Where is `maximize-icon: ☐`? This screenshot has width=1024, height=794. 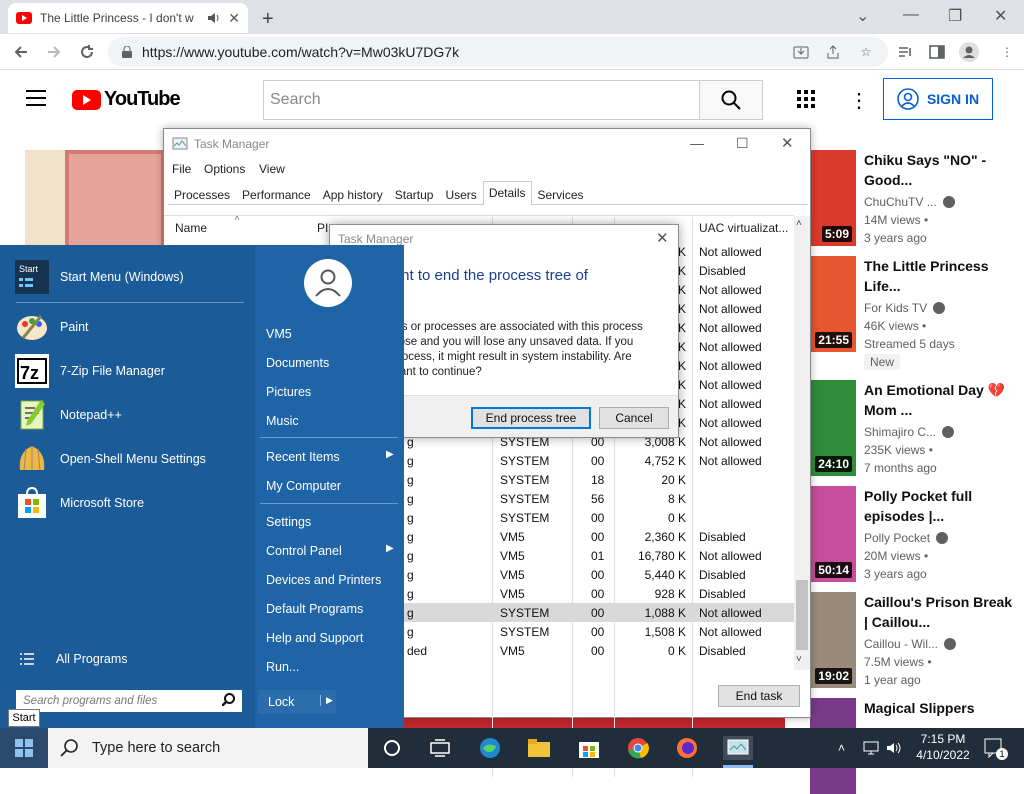
maximize-icon: ☐ is located at coordinates (742, 143).